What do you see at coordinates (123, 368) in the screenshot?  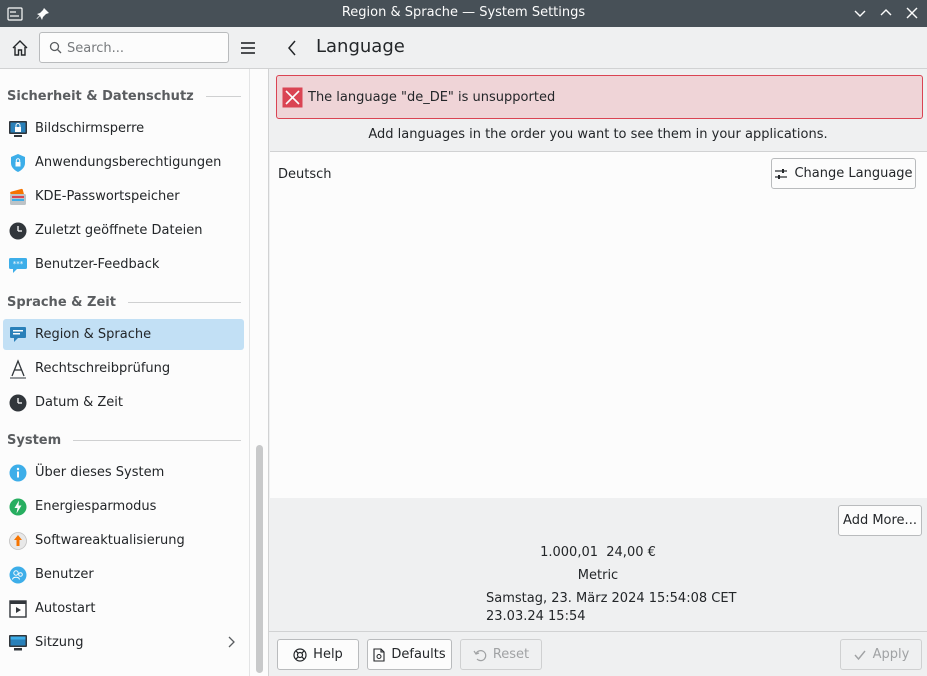 I see `sidebar-item-rechtschreibpruefung: Rechtschreibprüfung` at bounding box center [123, 368].